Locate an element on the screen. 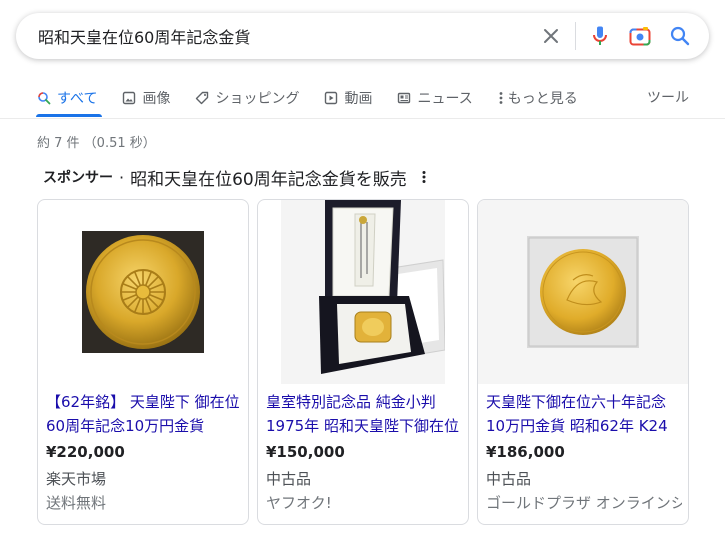 This screenshot has width=725, height=540. sponsored-label: スポンサー is located at coordinates (78, 178).